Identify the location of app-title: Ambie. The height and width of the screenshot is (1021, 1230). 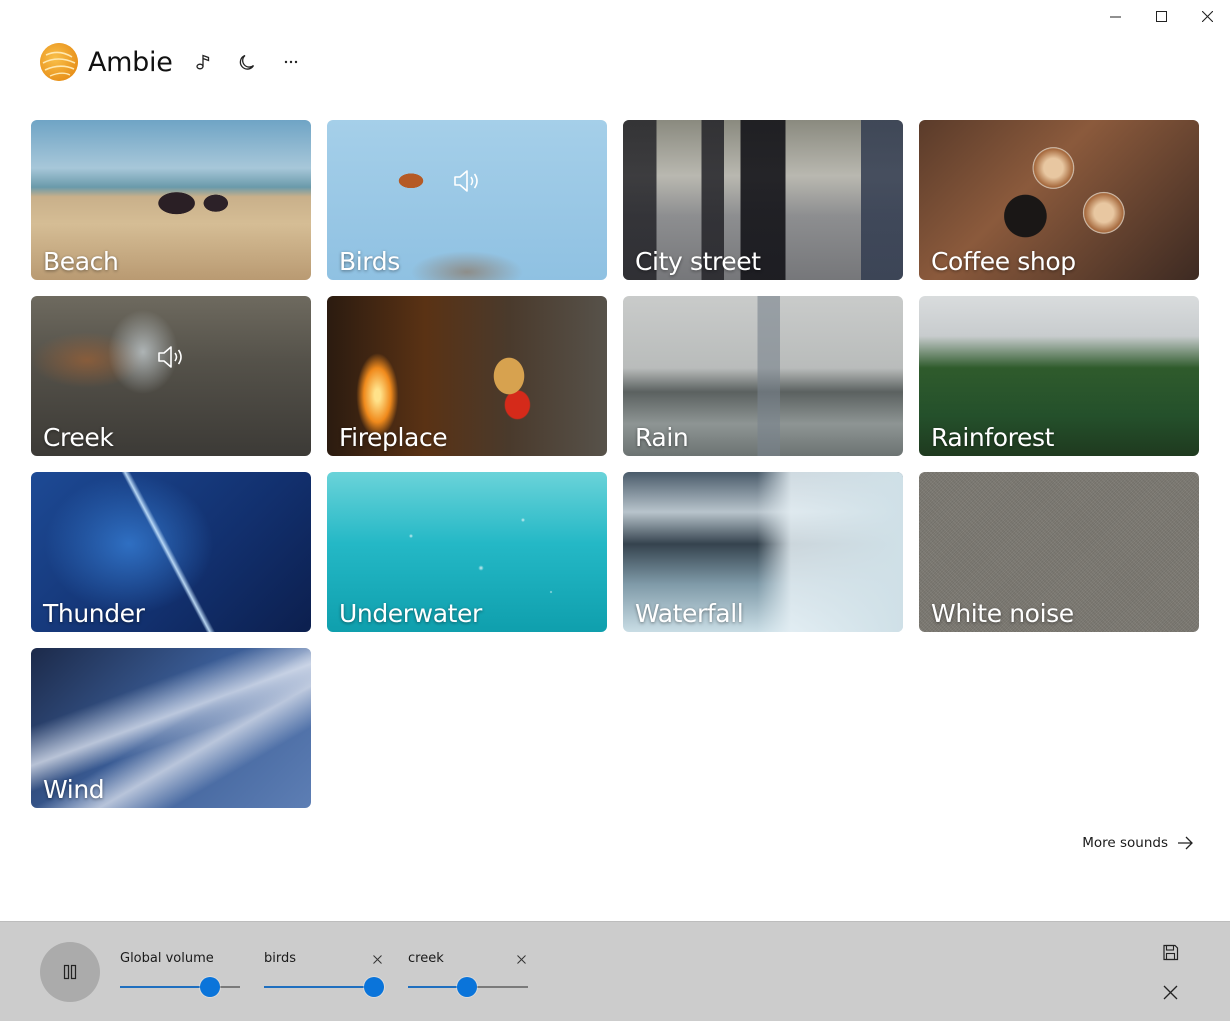
(130, 62).